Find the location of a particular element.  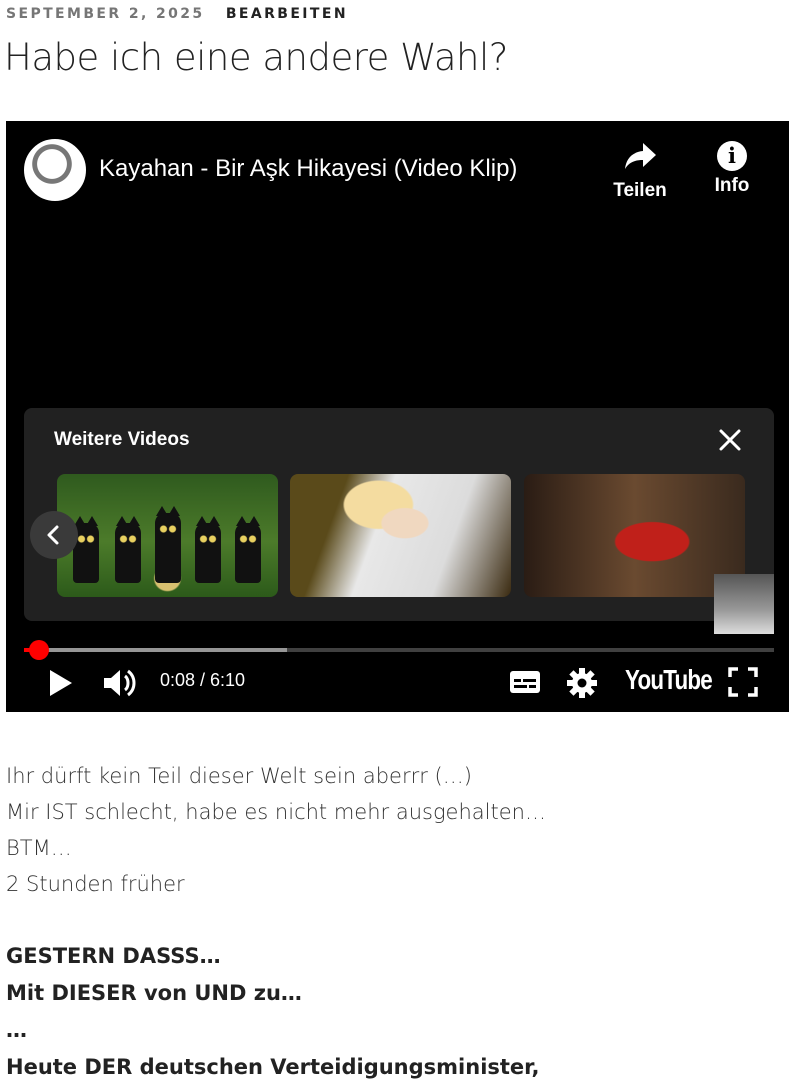

progress-scrubber is located at coordinates (39, 650).